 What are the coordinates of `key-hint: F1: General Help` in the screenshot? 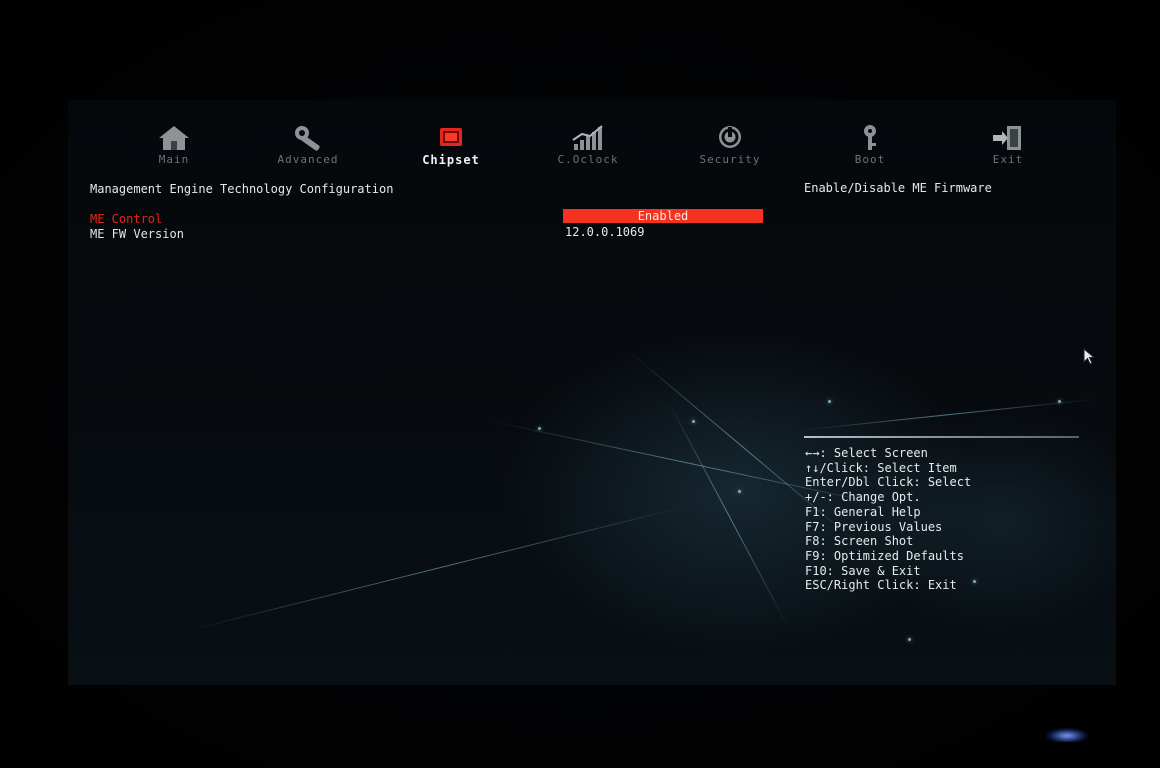 It's located at (863, 511).